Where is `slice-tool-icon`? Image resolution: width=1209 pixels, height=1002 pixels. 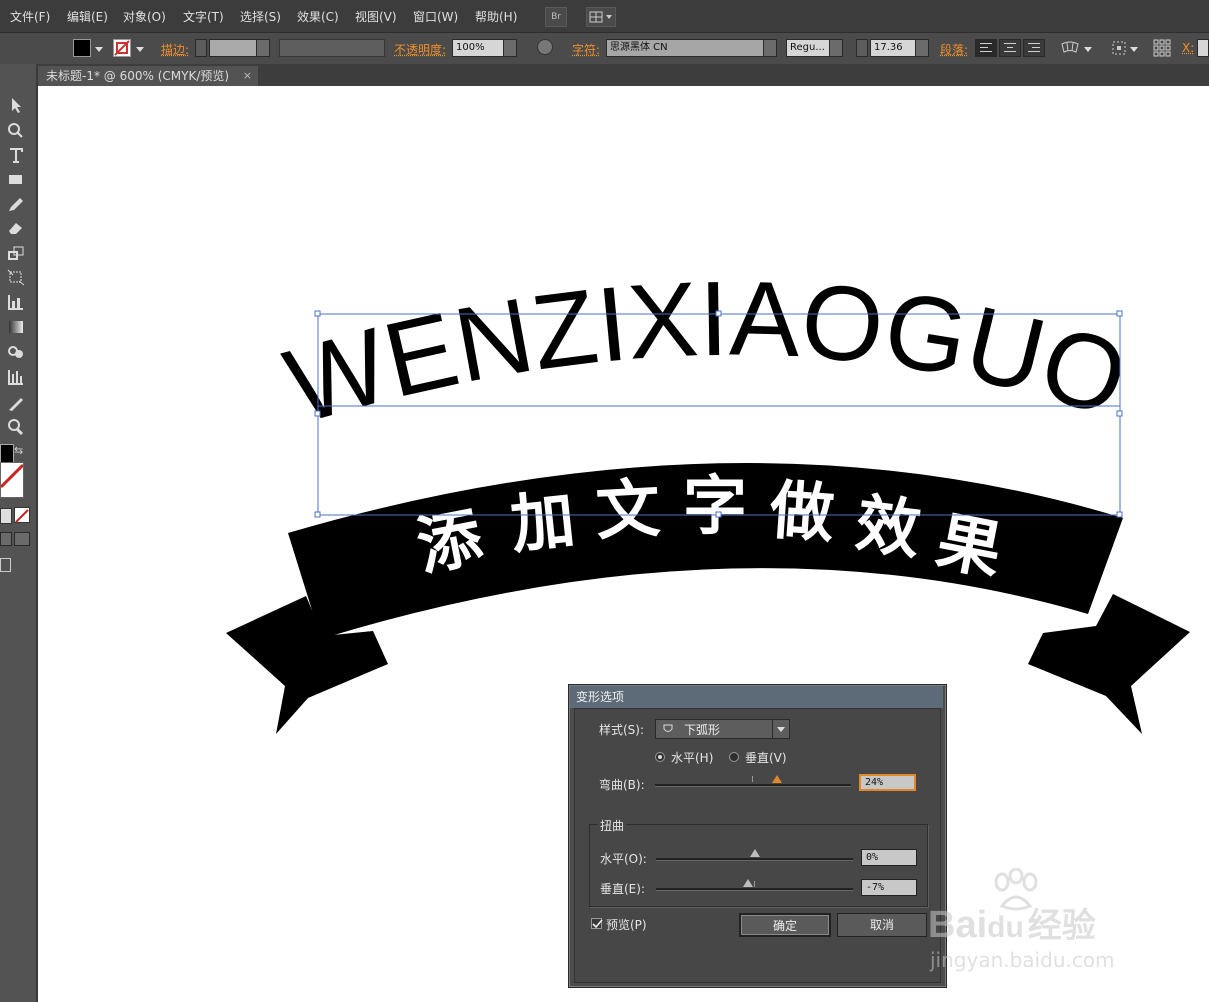 slice-tool-icon is located at coordinates (16, 404).